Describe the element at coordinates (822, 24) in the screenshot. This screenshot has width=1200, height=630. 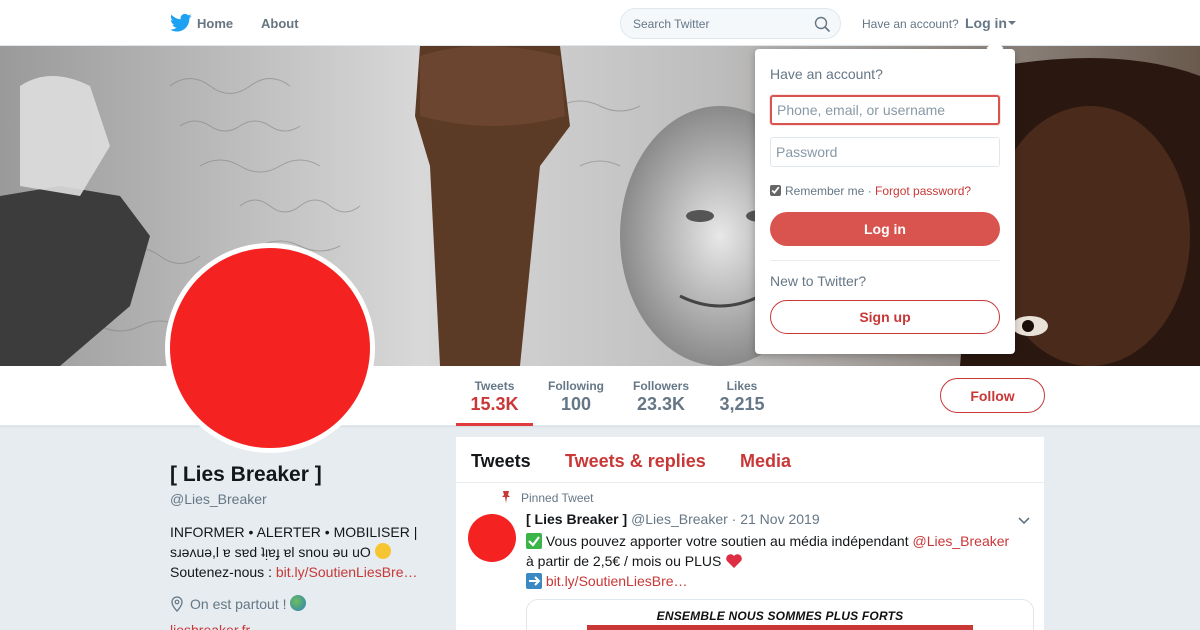
I see `search-icon` at that location.